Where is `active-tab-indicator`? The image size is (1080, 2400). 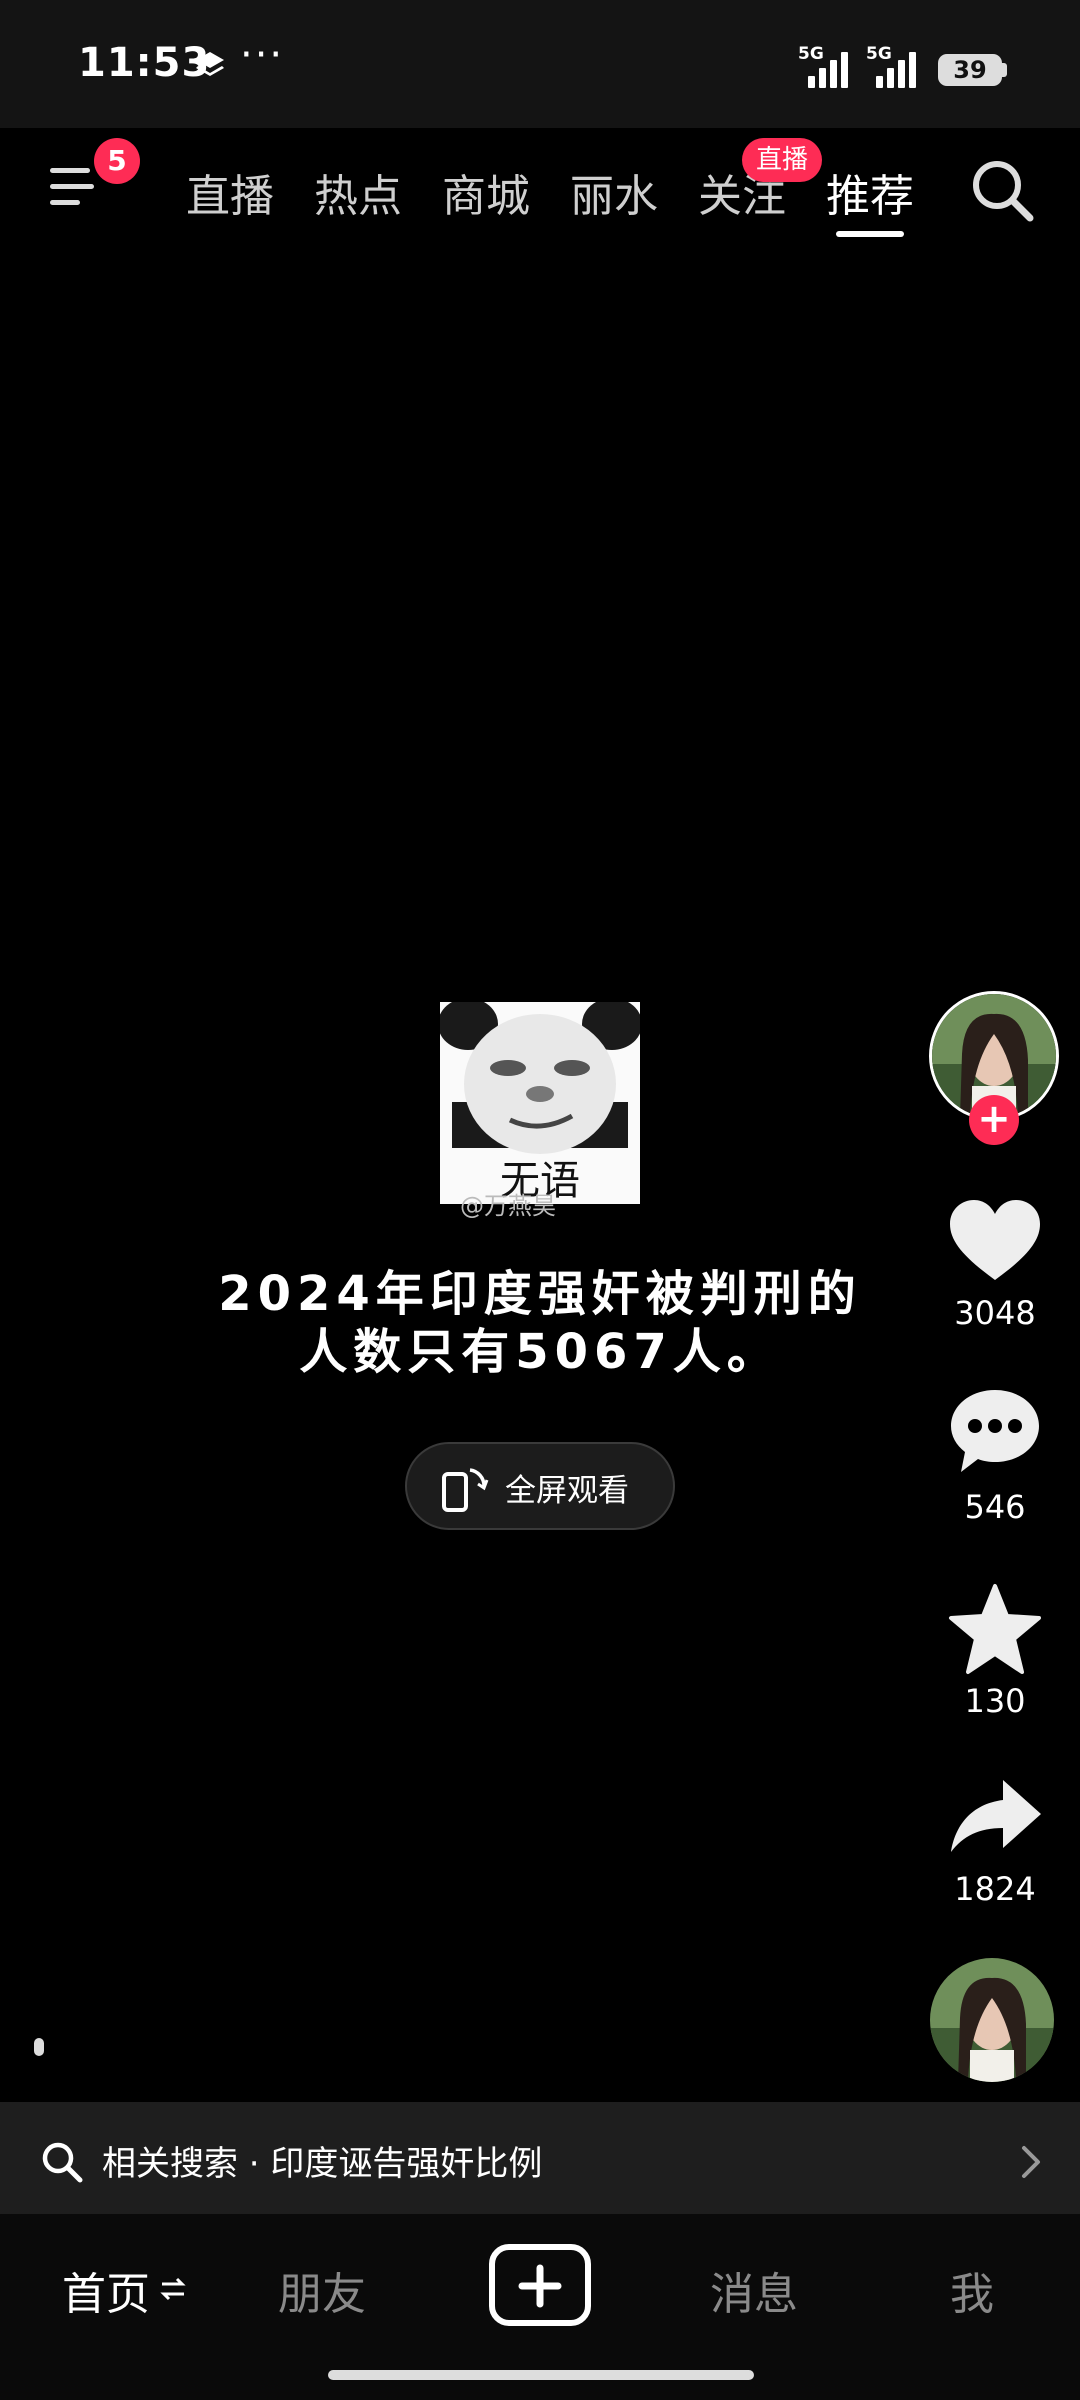
active-tab-indicator is located at coordinates (870, 234).